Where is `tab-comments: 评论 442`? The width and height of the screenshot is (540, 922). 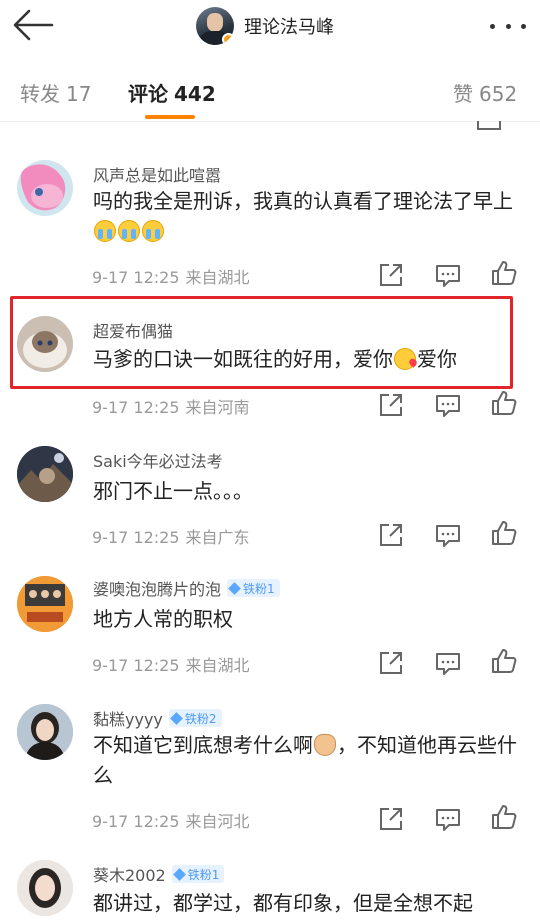 tab-comments: 评论 442 is located at coordinates (172, 92).